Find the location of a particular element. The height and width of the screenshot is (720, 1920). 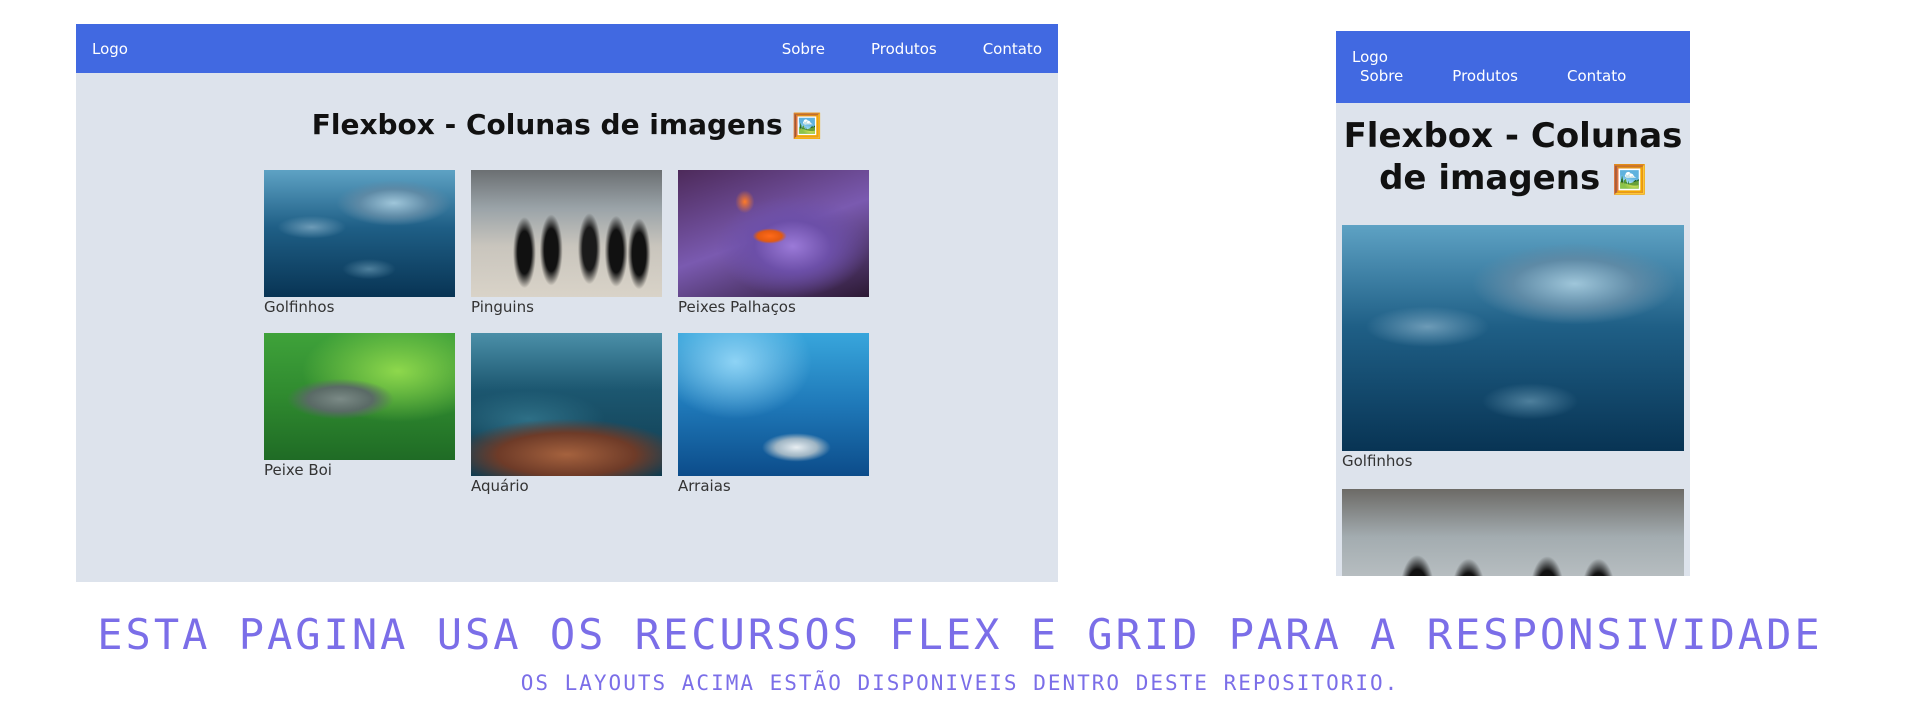

gallery-caption: Peixes Palhaços is located at coordinates (737, 307).